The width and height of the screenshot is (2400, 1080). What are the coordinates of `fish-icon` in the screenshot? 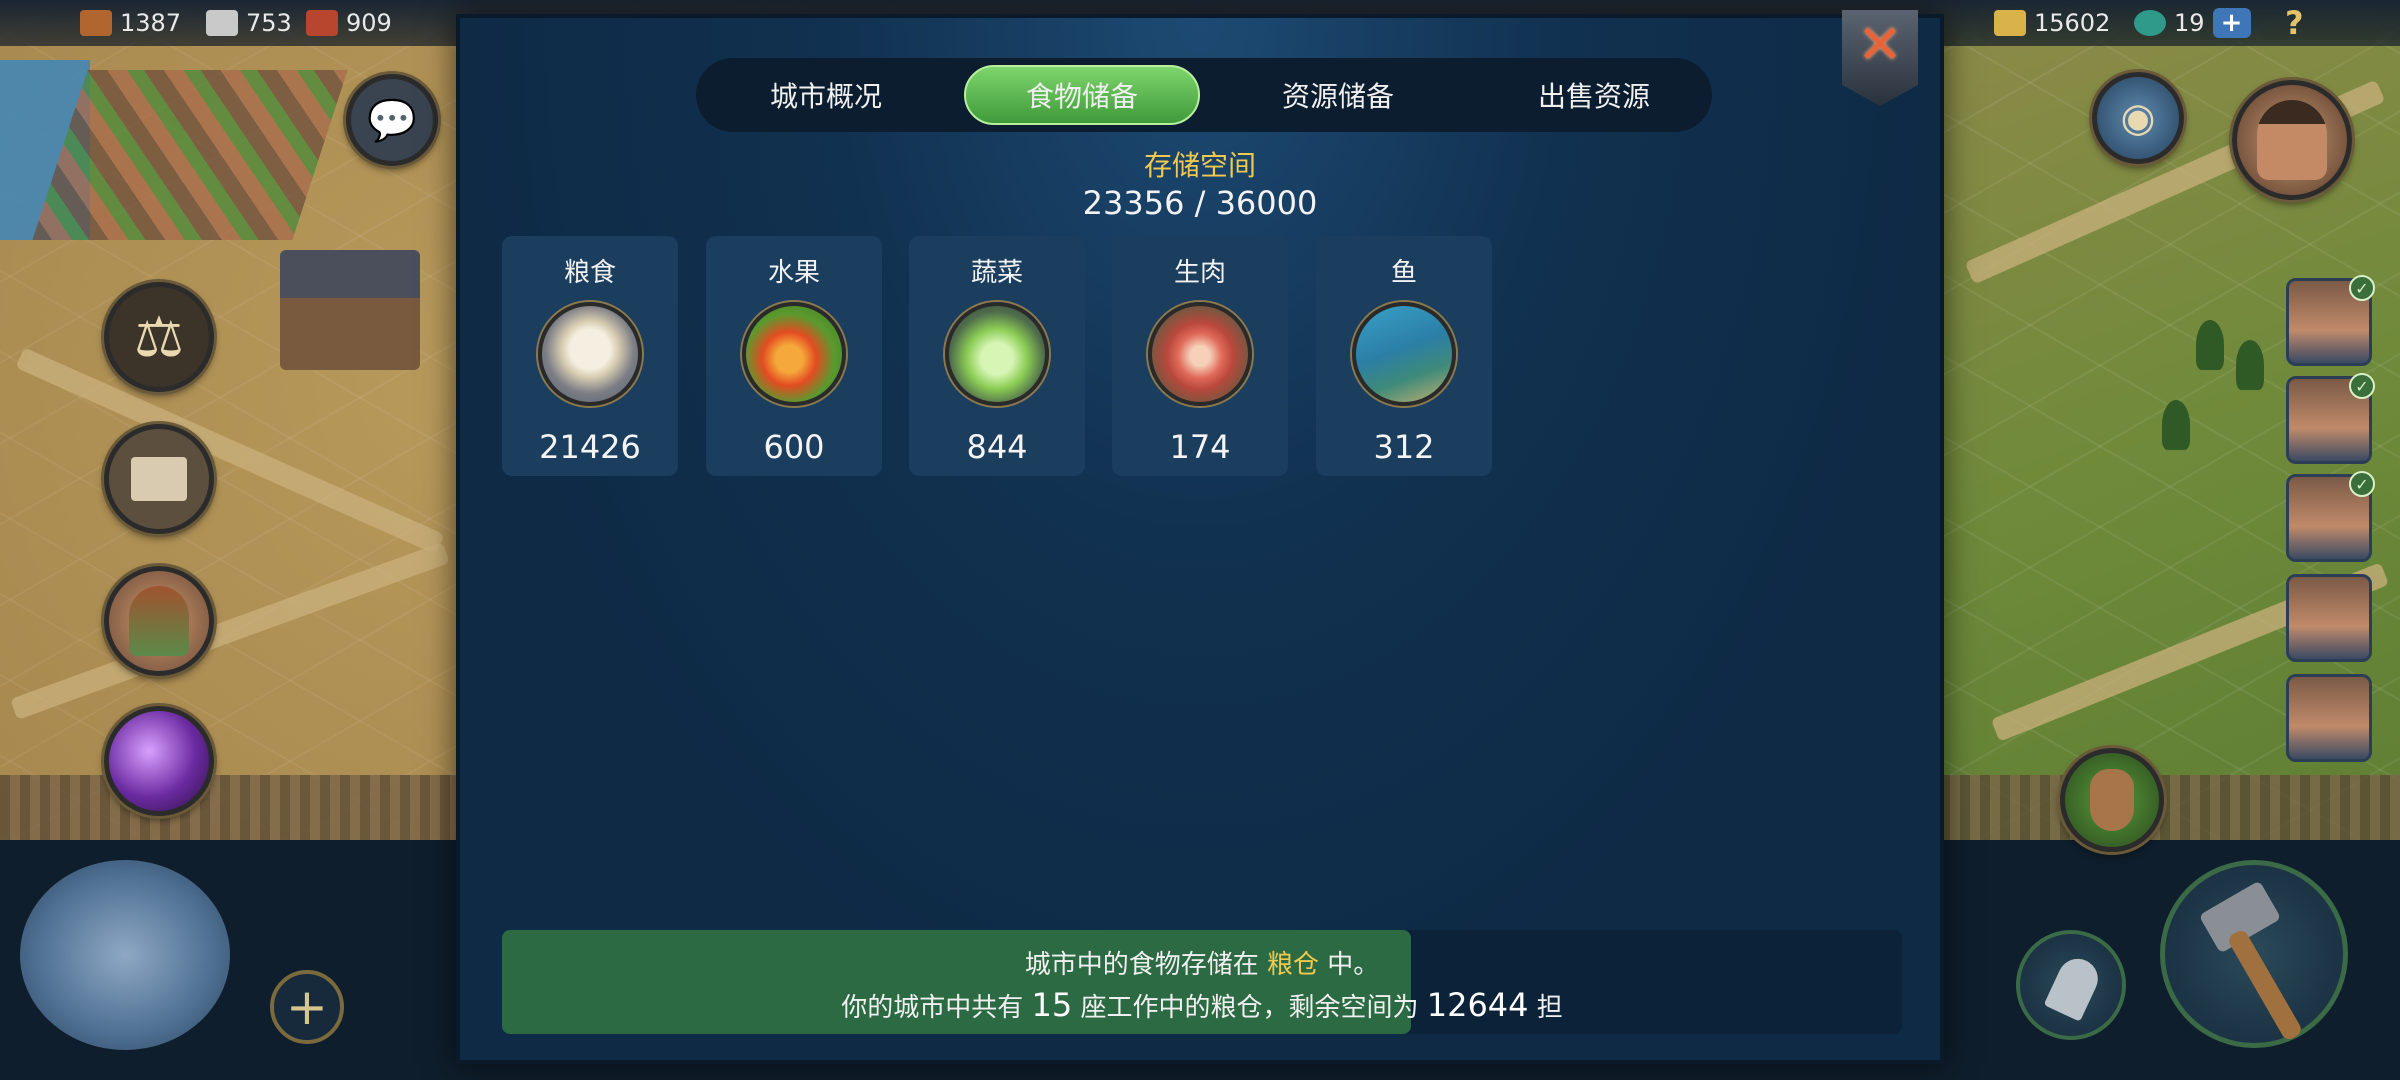 It's located at (1404, 354).